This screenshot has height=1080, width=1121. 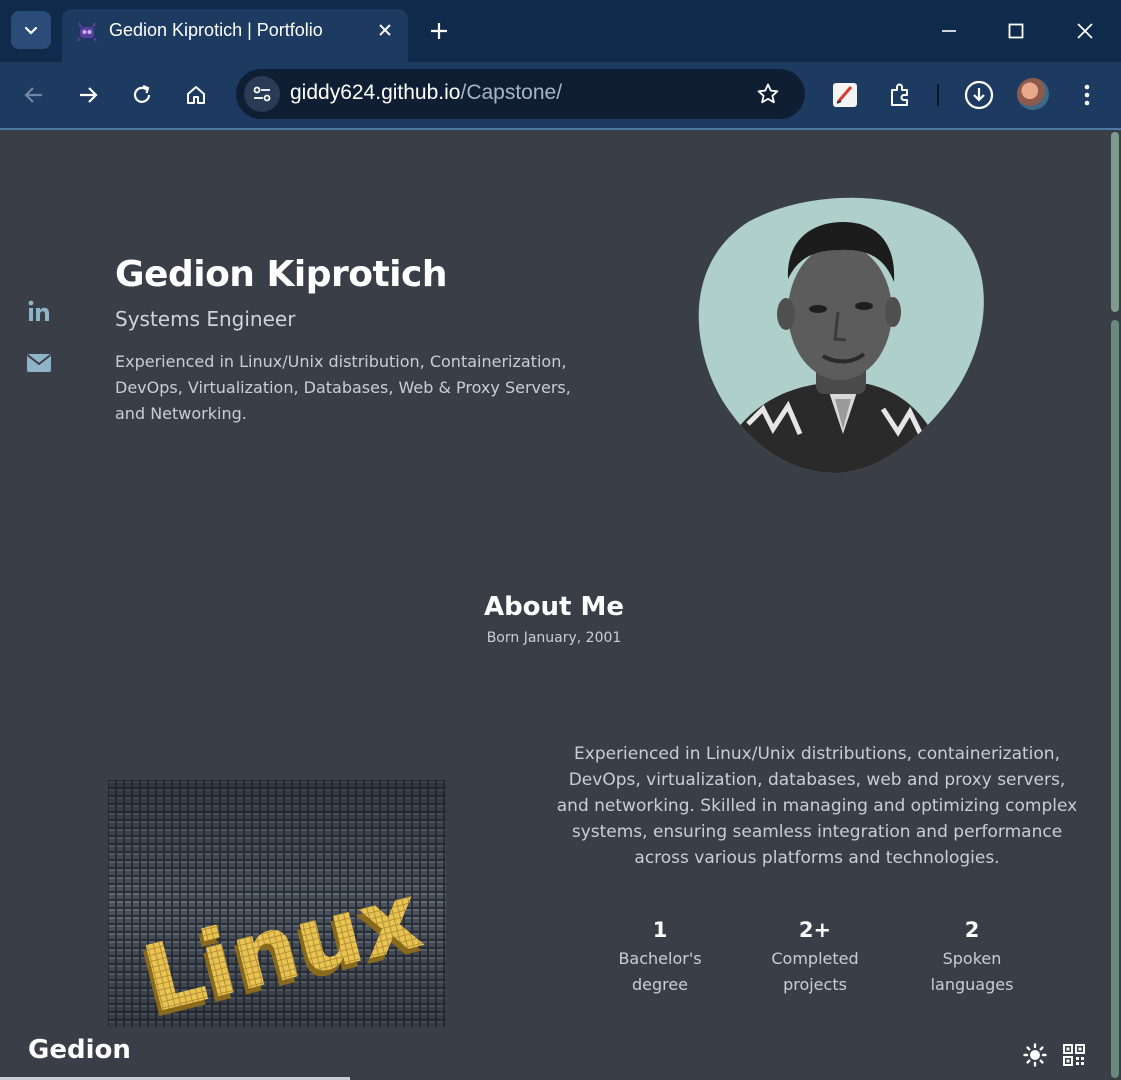 I want to click on new-tab-button, so click(x=439, y=31).